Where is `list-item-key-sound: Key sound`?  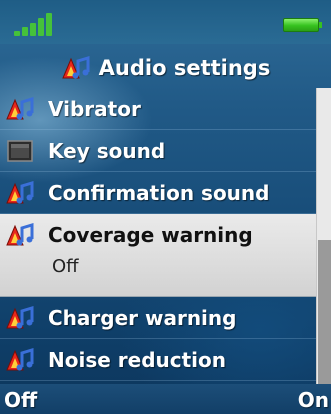
list-item-key-sound: Key sound is located at coordinates (158, 151).